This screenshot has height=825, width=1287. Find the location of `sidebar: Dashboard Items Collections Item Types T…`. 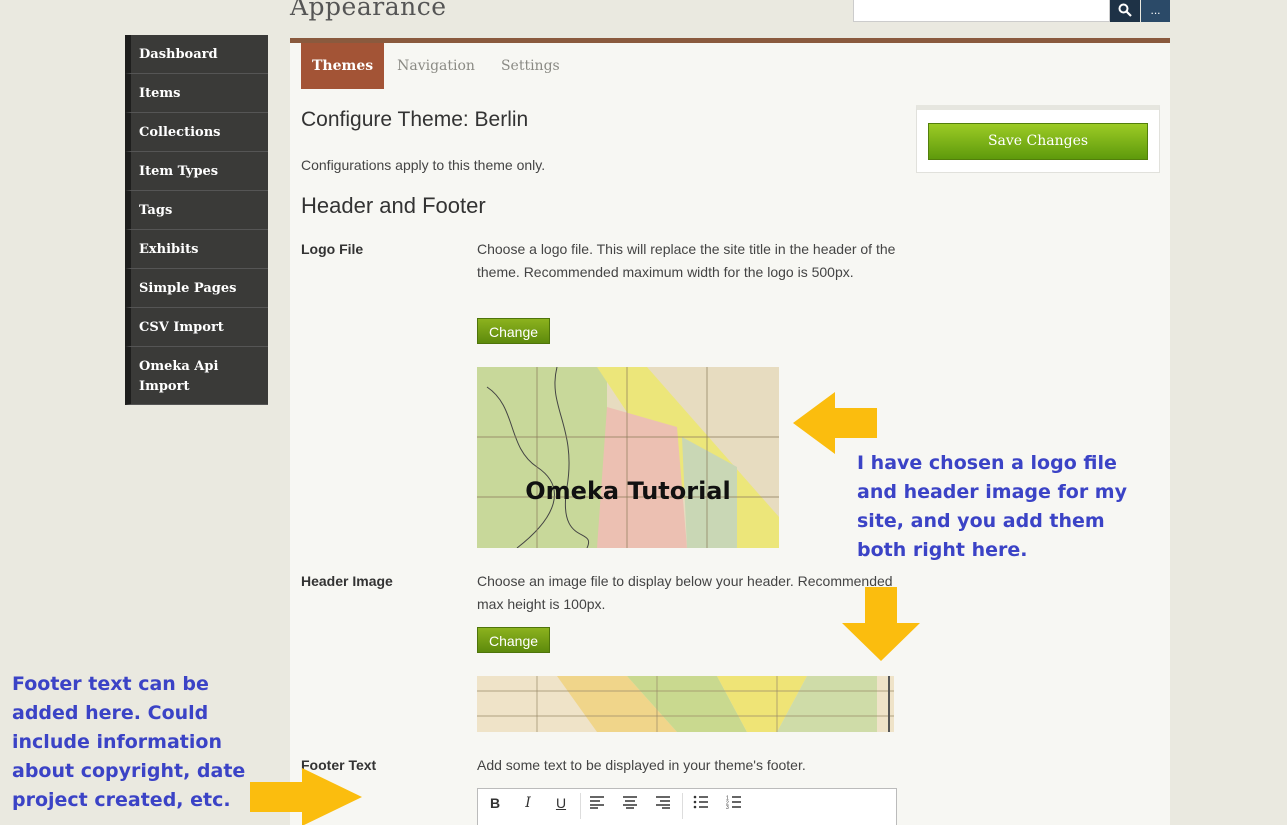

sidebar: Dashboard Items Collections Item Types T… is located at coordinates (196, 220).